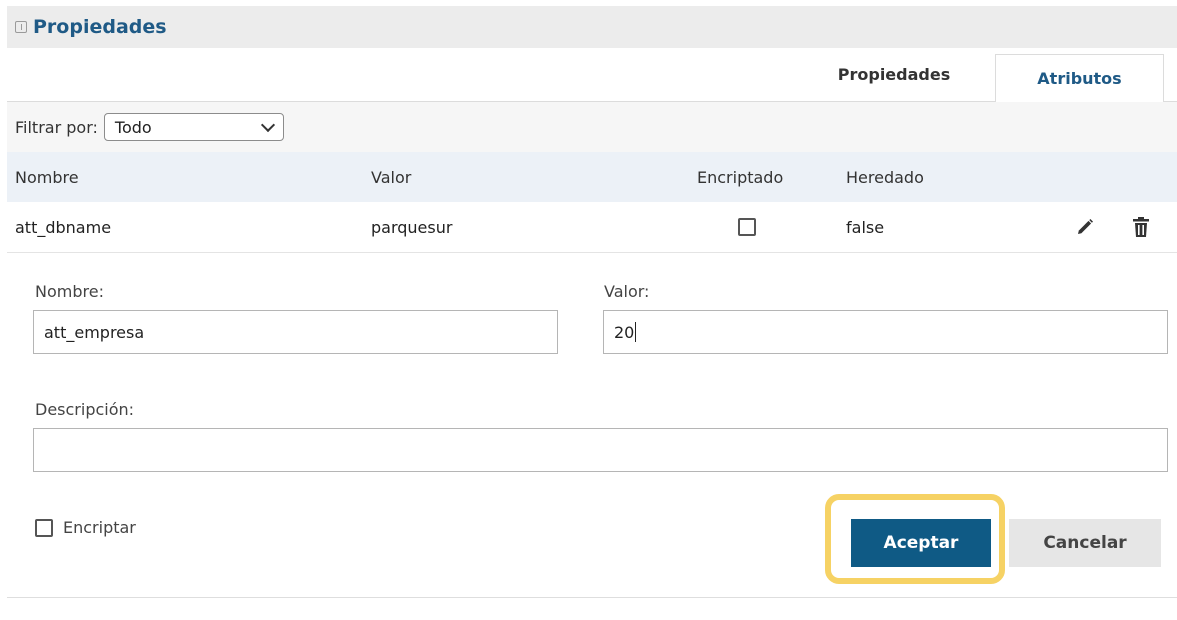  I want to click on cell-valor: parquesur, so click(412, 227).